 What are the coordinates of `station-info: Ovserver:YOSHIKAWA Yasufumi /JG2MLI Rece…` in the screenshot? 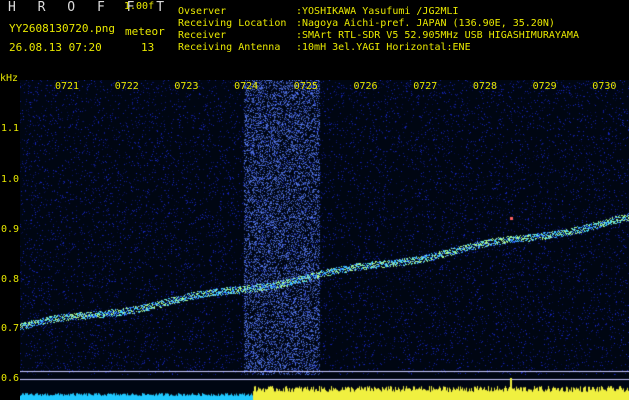 It's located at (378, 30).